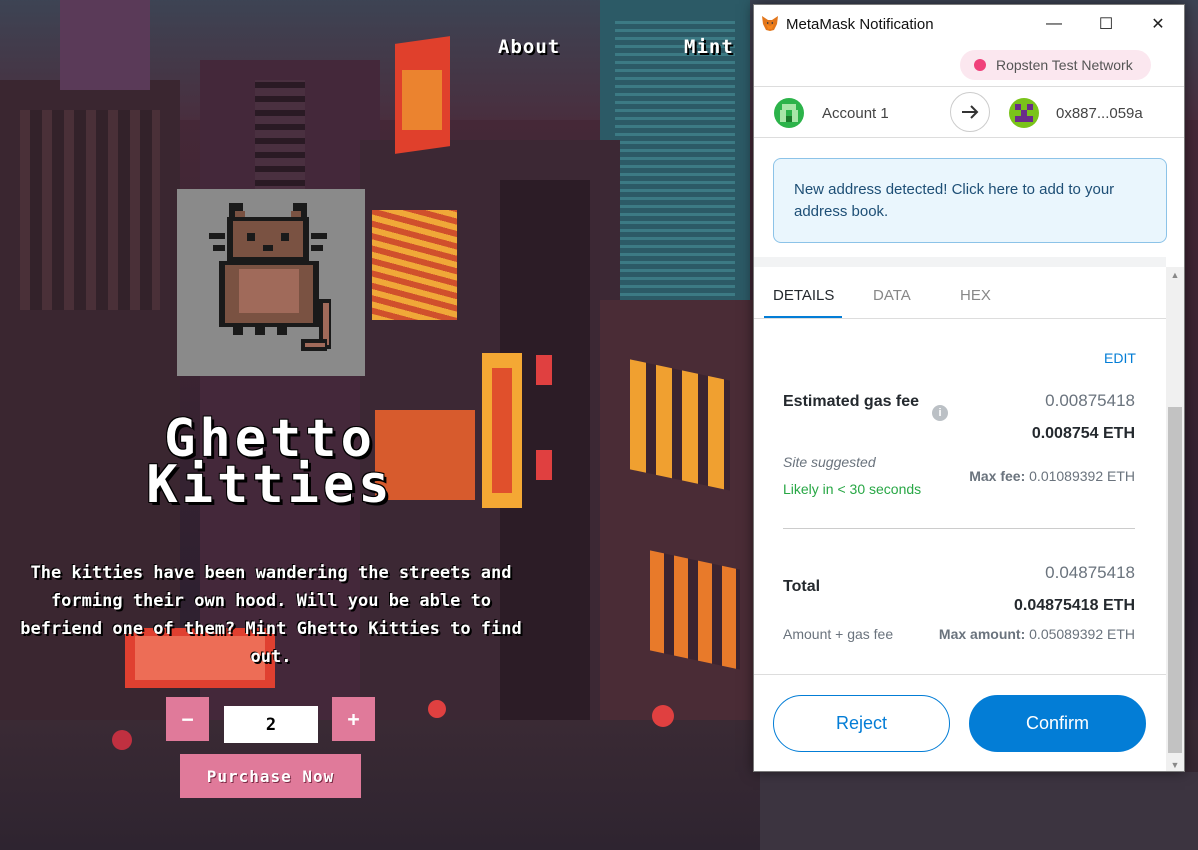  What do you see at coordinates (1175, 580) in the screenshot?
I see `scroll-thumb` at bounding box center [1175, 580].